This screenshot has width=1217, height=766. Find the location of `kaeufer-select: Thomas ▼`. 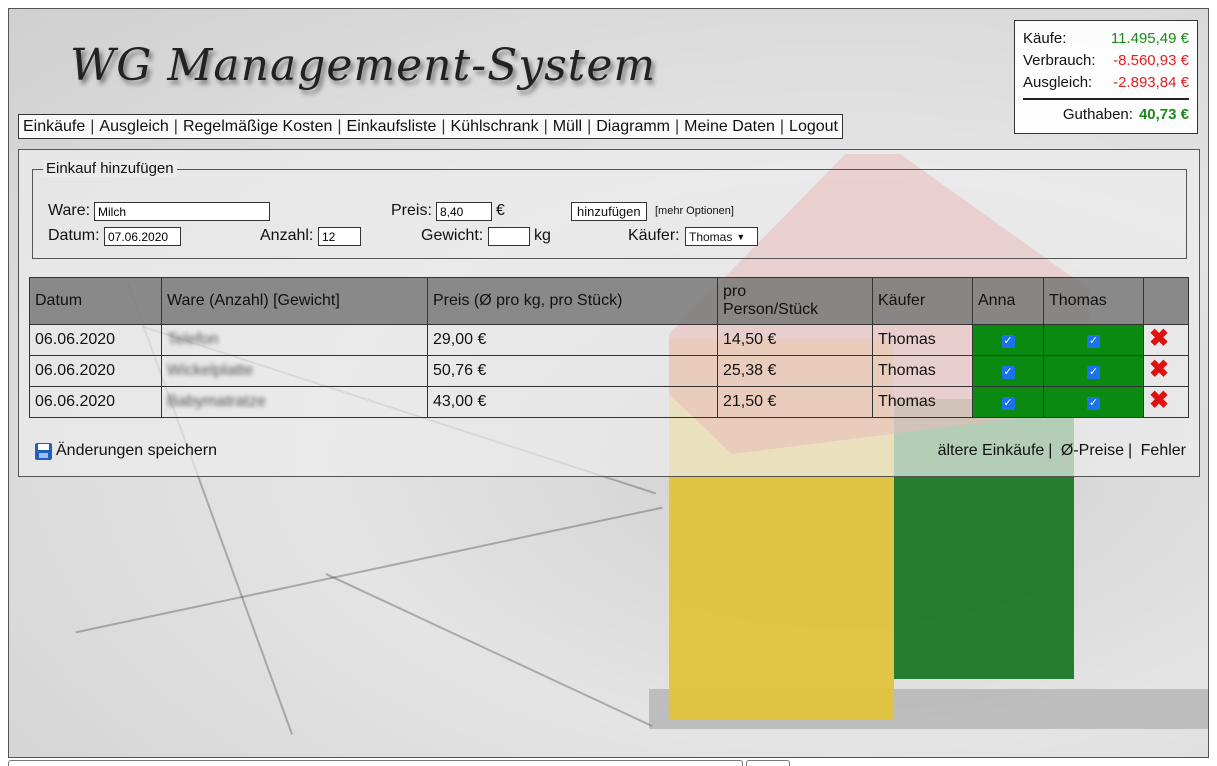

kaeufer-select: Thomas ▼ is located at coordinates (721, 236).